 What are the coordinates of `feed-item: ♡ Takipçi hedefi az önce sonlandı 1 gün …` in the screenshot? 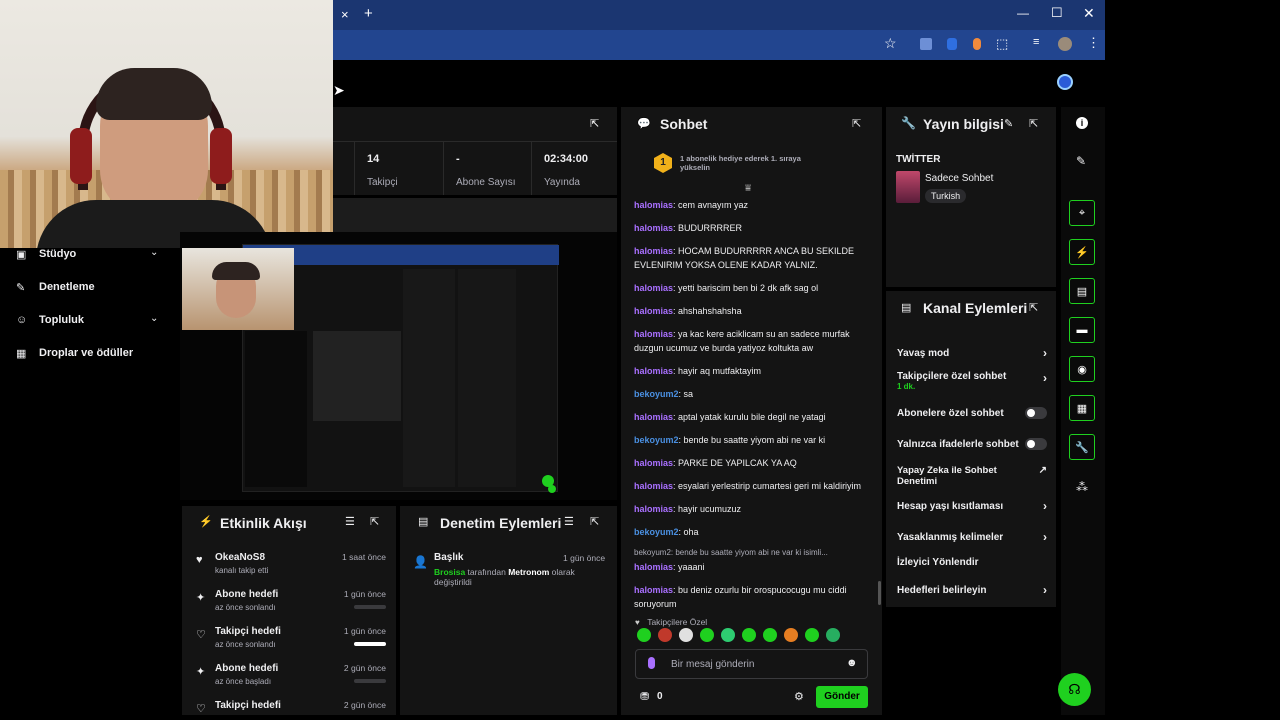 It's located at (291, 640).